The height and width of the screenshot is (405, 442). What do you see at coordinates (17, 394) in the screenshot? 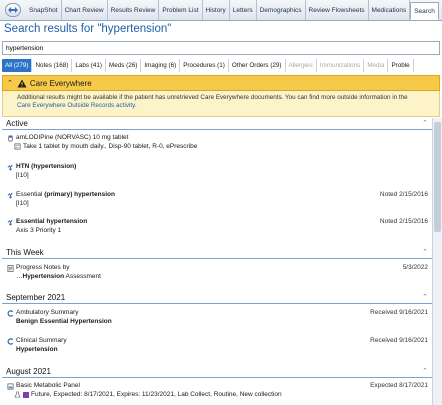
I see `flask-icon` at bounding box center [17, 394].